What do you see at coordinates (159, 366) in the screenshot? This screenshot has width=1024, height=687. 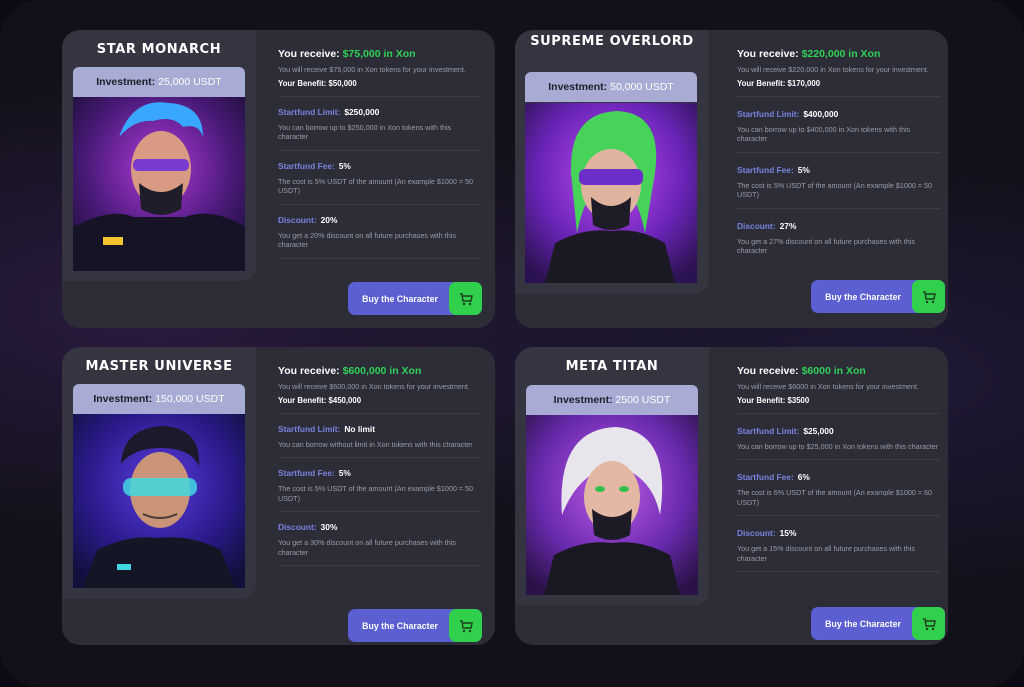 I see `character-name: MASTER UNIVERSE` at bounding box center [159, 366].